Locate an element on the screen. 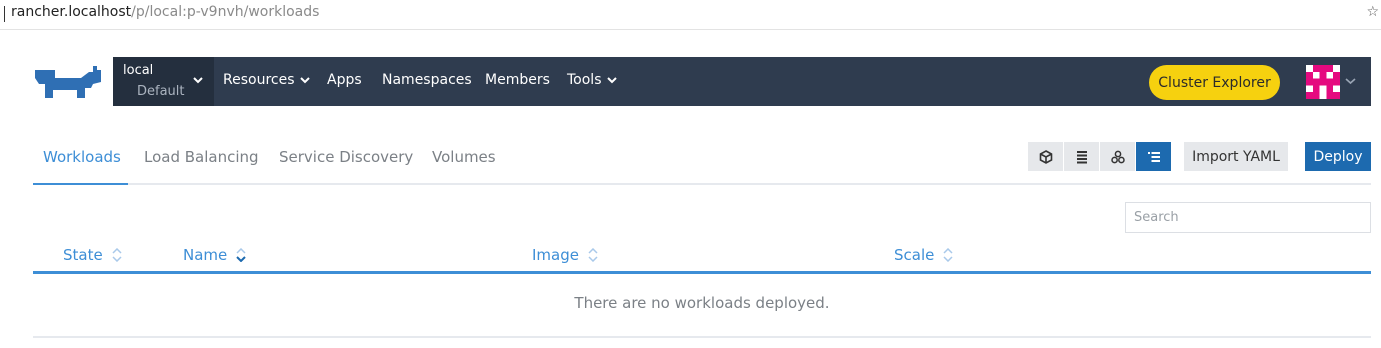 The image size is (1381, 348). list-grouped-icon is located at coordinates (1153, 156).